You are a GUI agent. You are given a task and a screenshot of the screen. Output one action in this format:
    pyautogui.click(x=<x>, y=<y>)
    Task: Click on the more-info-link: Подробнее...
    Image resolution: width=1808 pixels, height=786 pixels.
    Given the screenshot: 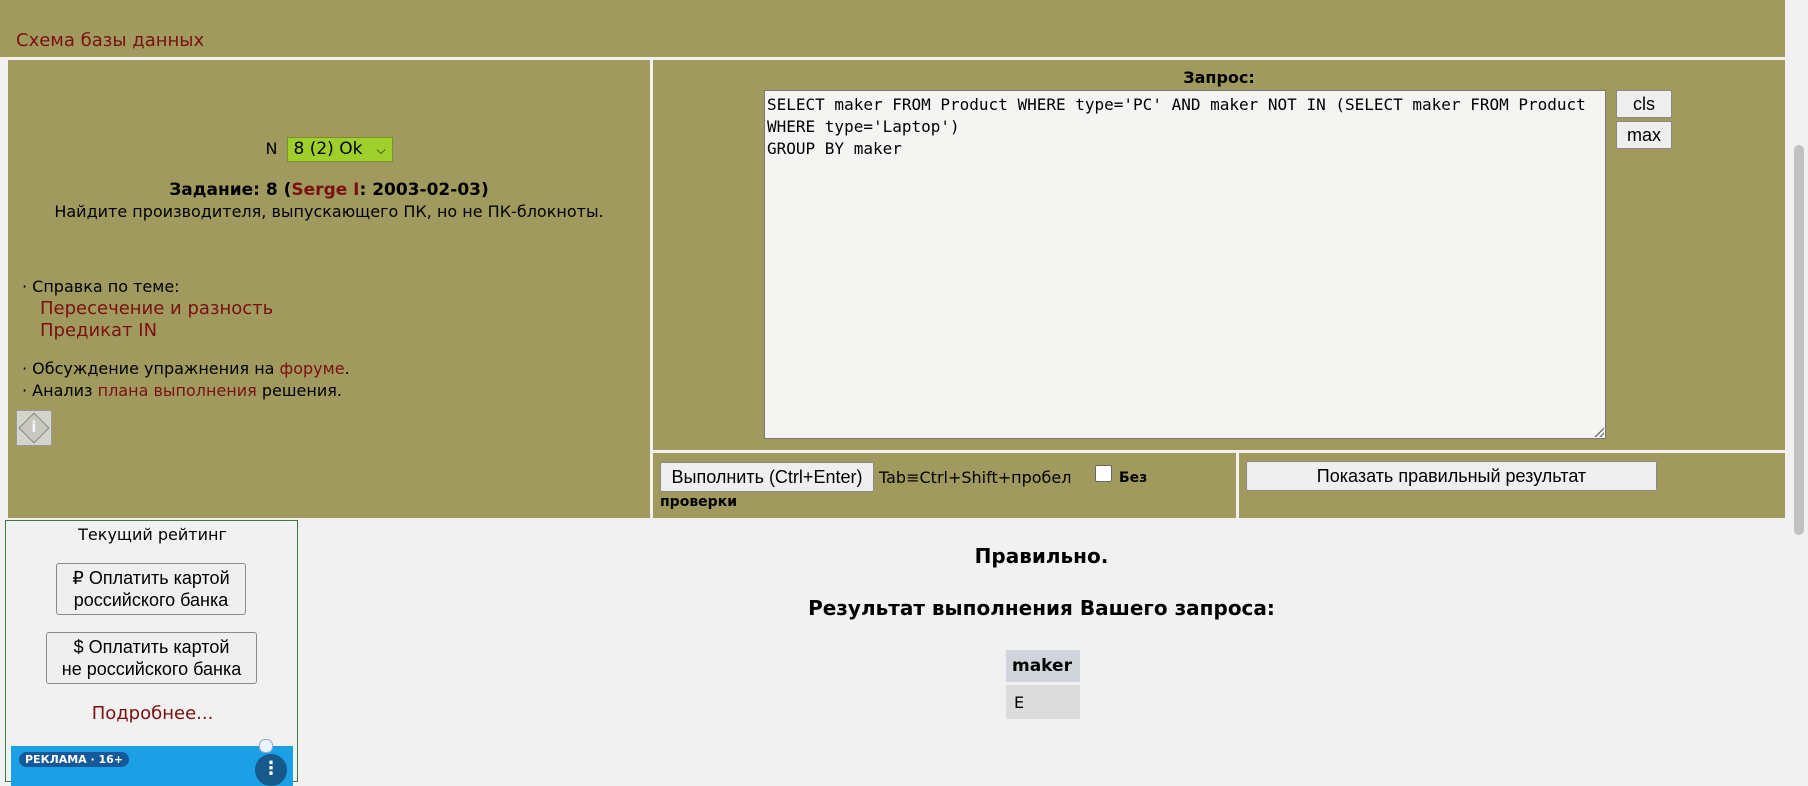 What is the action you would take?
    pyautogui.click(x=152, y=713)
    